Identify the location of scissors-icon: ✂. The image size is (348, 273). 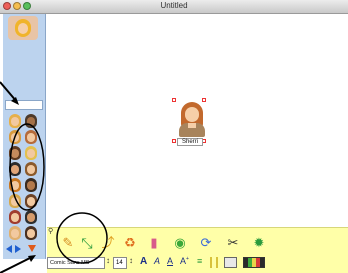
(233, 243).